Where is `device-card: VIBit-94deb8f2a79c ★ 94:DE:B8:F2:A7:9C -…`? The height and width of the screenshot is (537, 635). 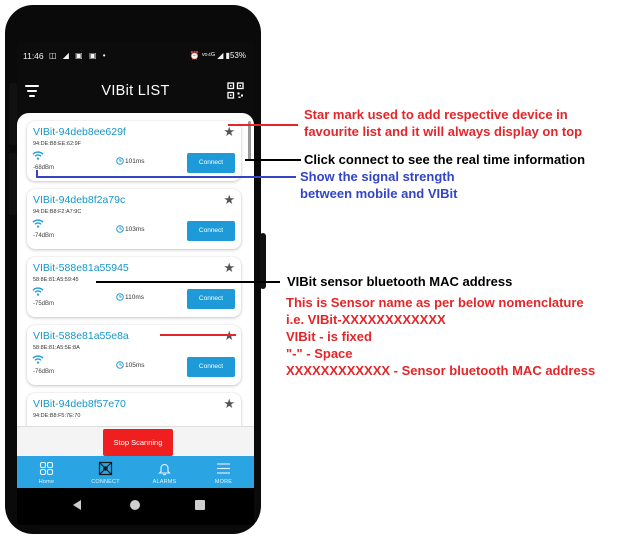 device-card: VIBit-94deb8f2a79c ★ 94:DE:B8:F2:A7:9C -… is located at coordinates (134, 219).